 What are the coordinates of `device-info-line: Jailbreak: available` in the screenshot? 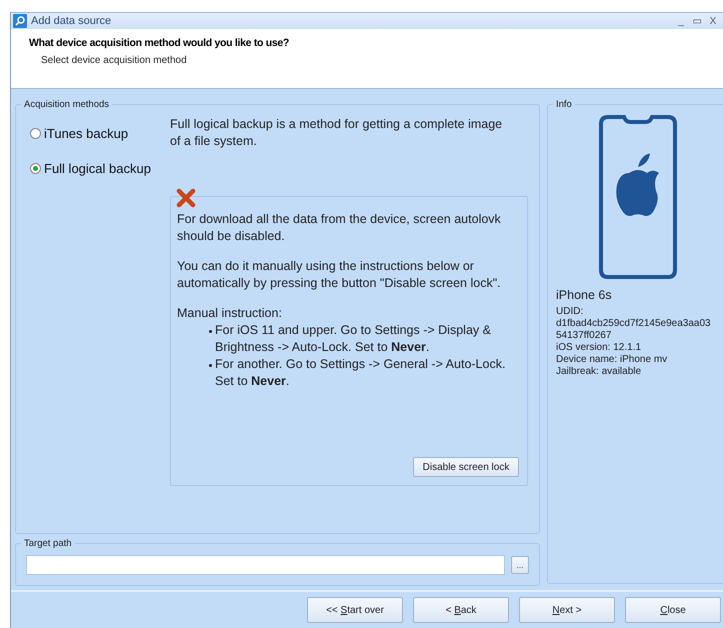 It's located at (599, 372).